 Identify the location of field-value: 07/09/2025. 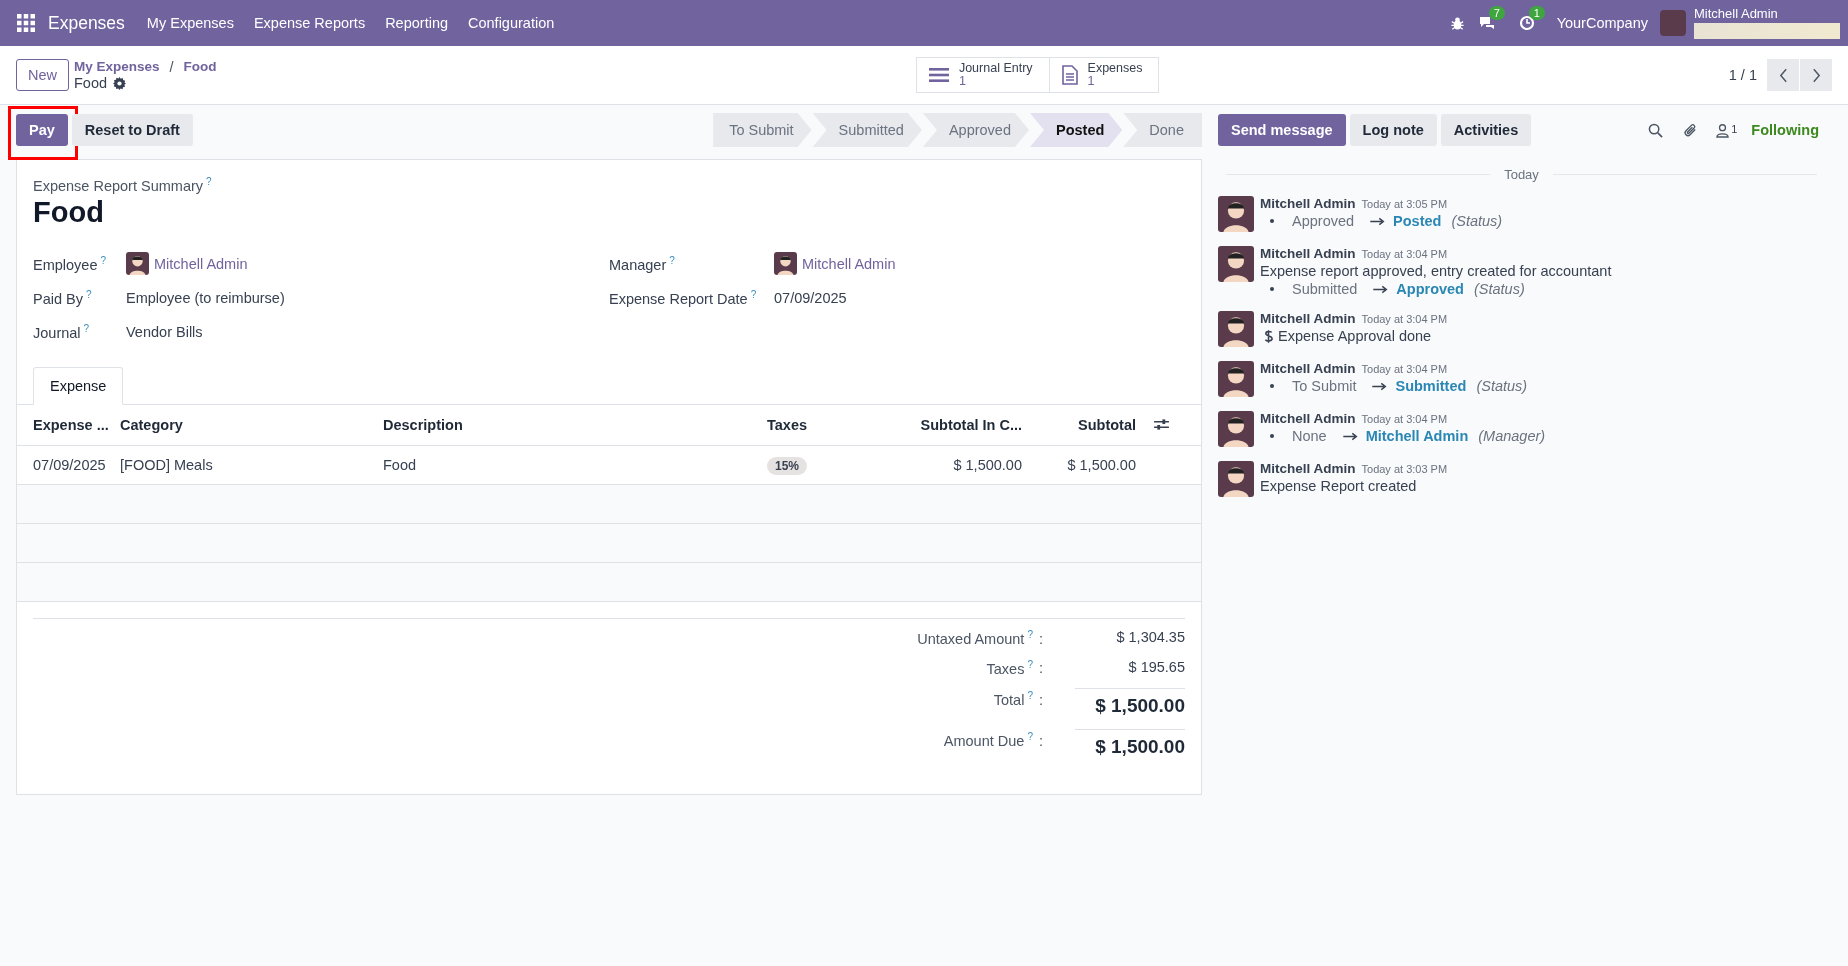
(810, 297).